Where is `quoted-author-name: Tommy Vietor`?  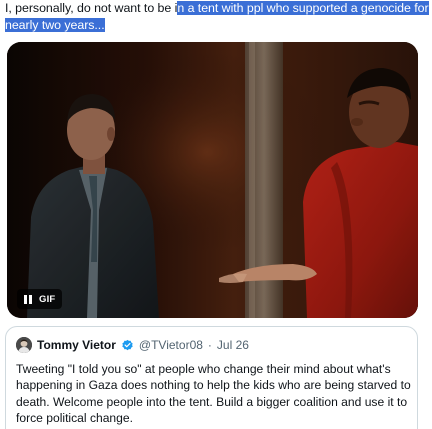
quoted-author-name: Tommy Vietor is located at coordinates (76, 345).